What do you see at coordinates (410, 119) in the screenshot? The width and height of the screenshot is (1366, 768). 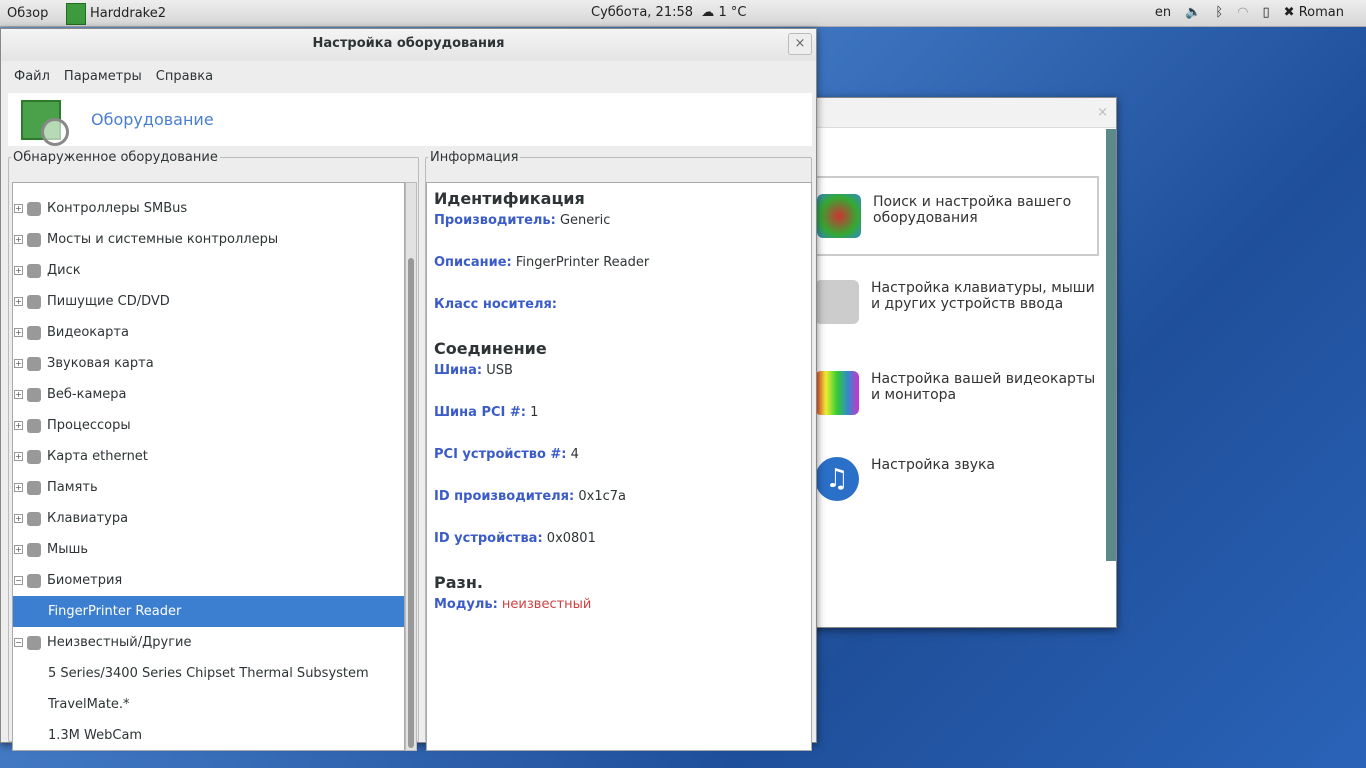 I see `header-banner: Оборудование` at bounding box center [410, 119].